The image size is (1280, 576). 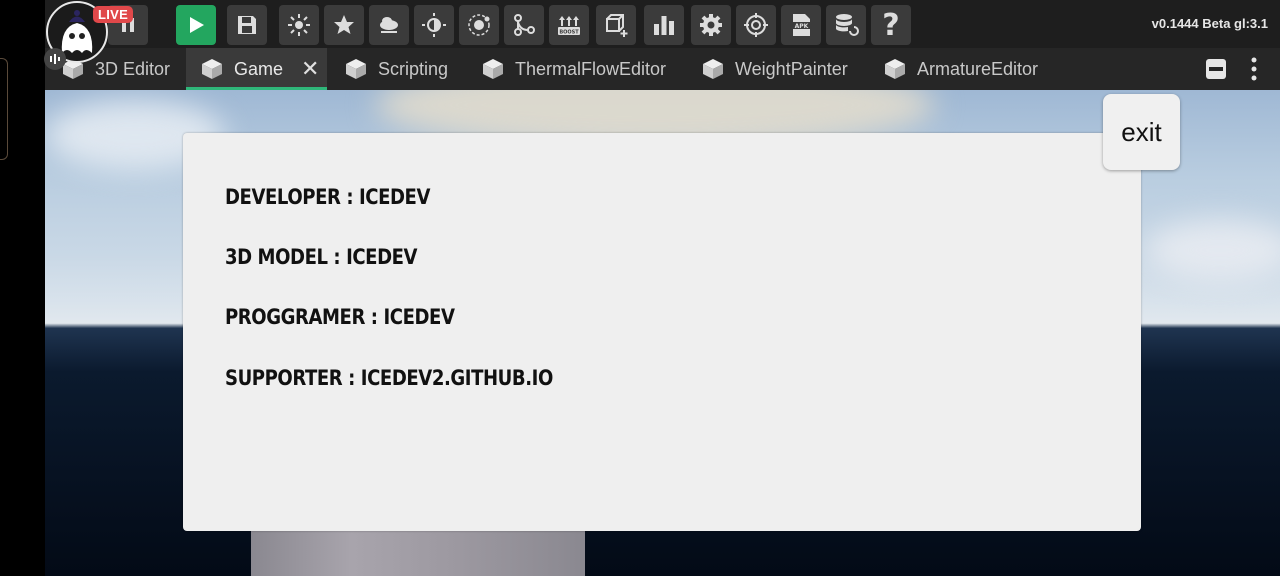 I want to click on live-badge: LIVE, so click(x=113, y=14).